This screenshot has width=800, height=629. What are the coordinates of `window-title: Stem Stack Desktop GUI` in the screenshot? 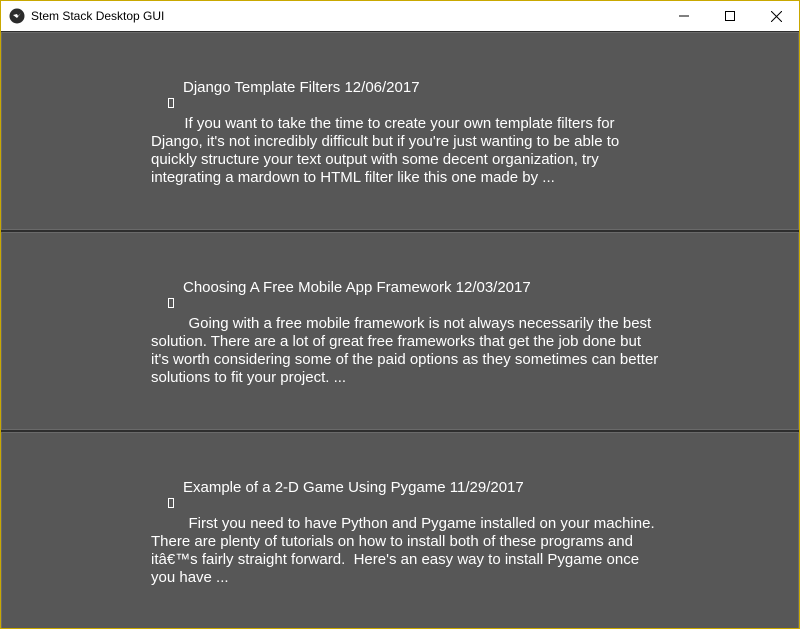 It's located at (98, 16).